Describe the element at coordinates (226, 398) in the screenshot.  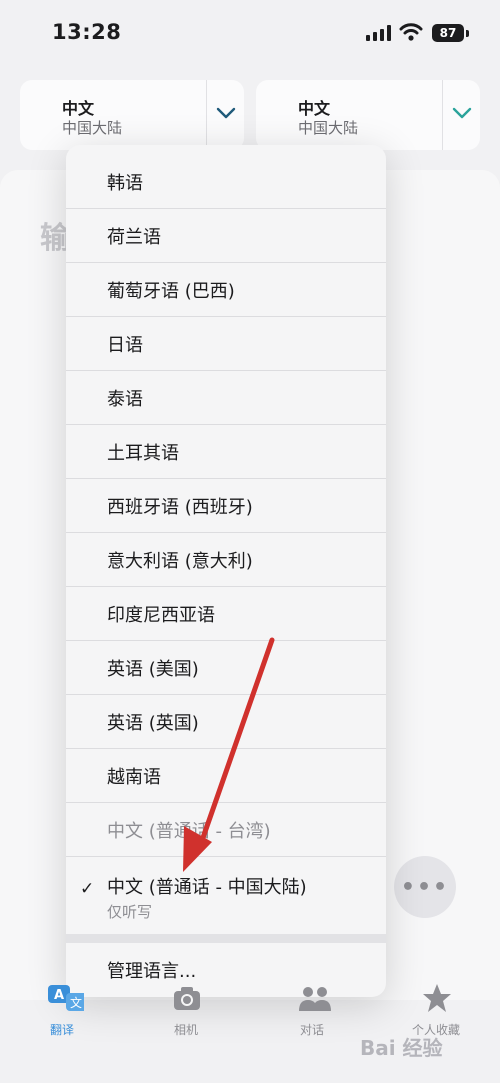
I see `menu-item: 泰语` at that location.